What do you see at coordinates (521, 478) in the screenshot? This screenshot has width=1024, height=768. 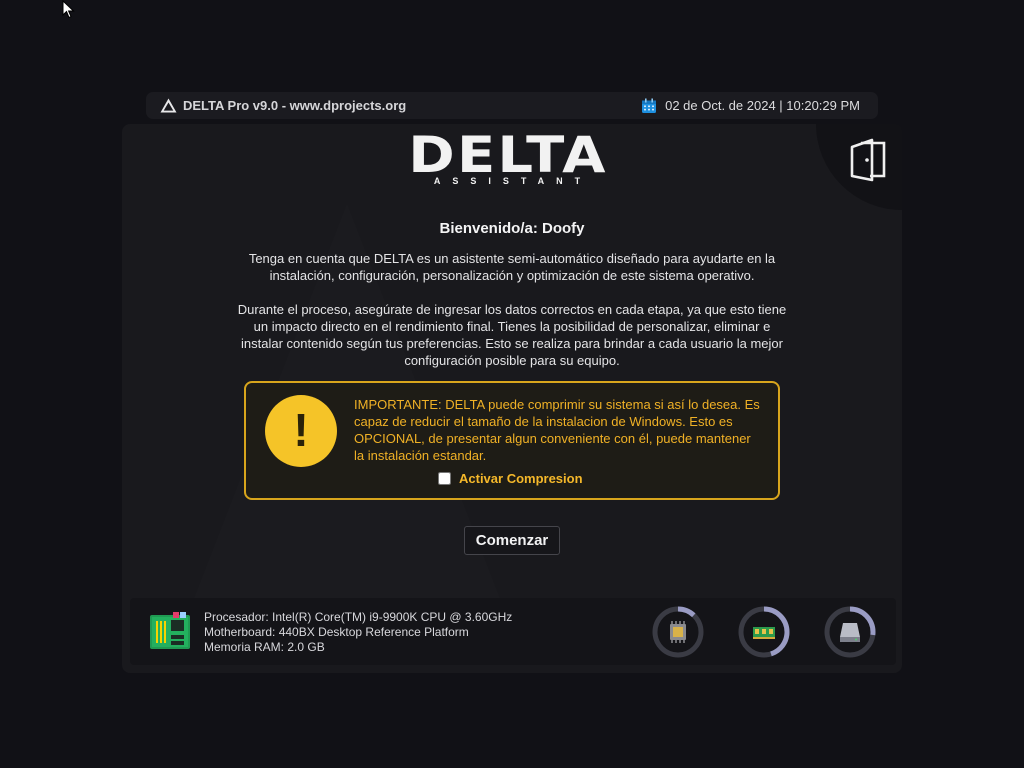 I see `compression-checkbox-label: Activar Compresion` at bounding box center [521, 478].